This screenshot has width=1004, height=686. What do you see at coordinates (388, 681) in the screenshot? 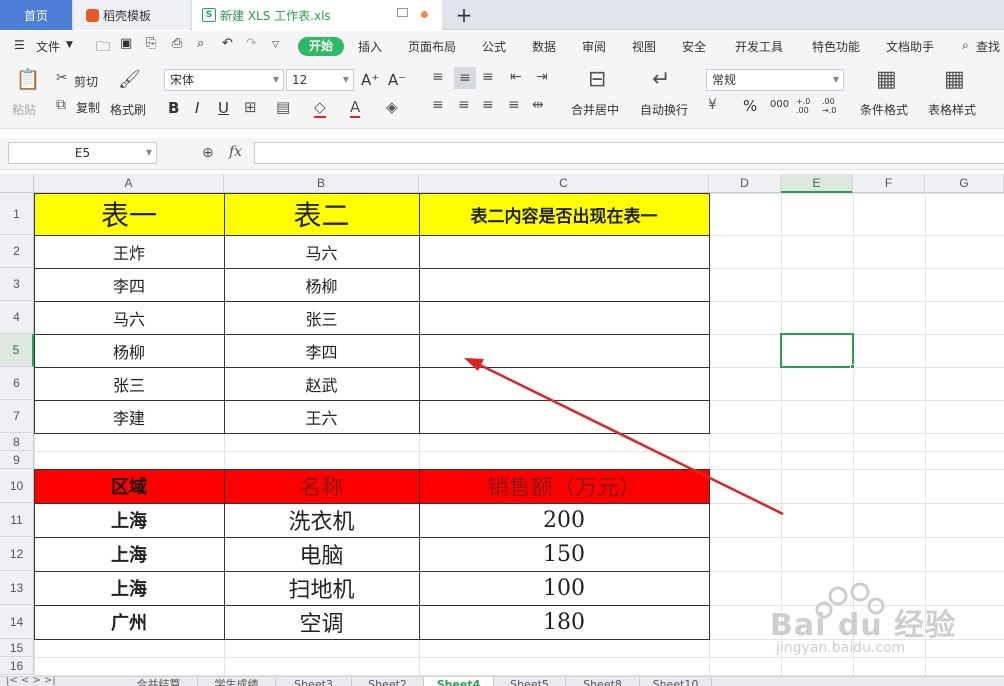
I see `sheet-tab: Sheet2` at bounding box center [388, 681].